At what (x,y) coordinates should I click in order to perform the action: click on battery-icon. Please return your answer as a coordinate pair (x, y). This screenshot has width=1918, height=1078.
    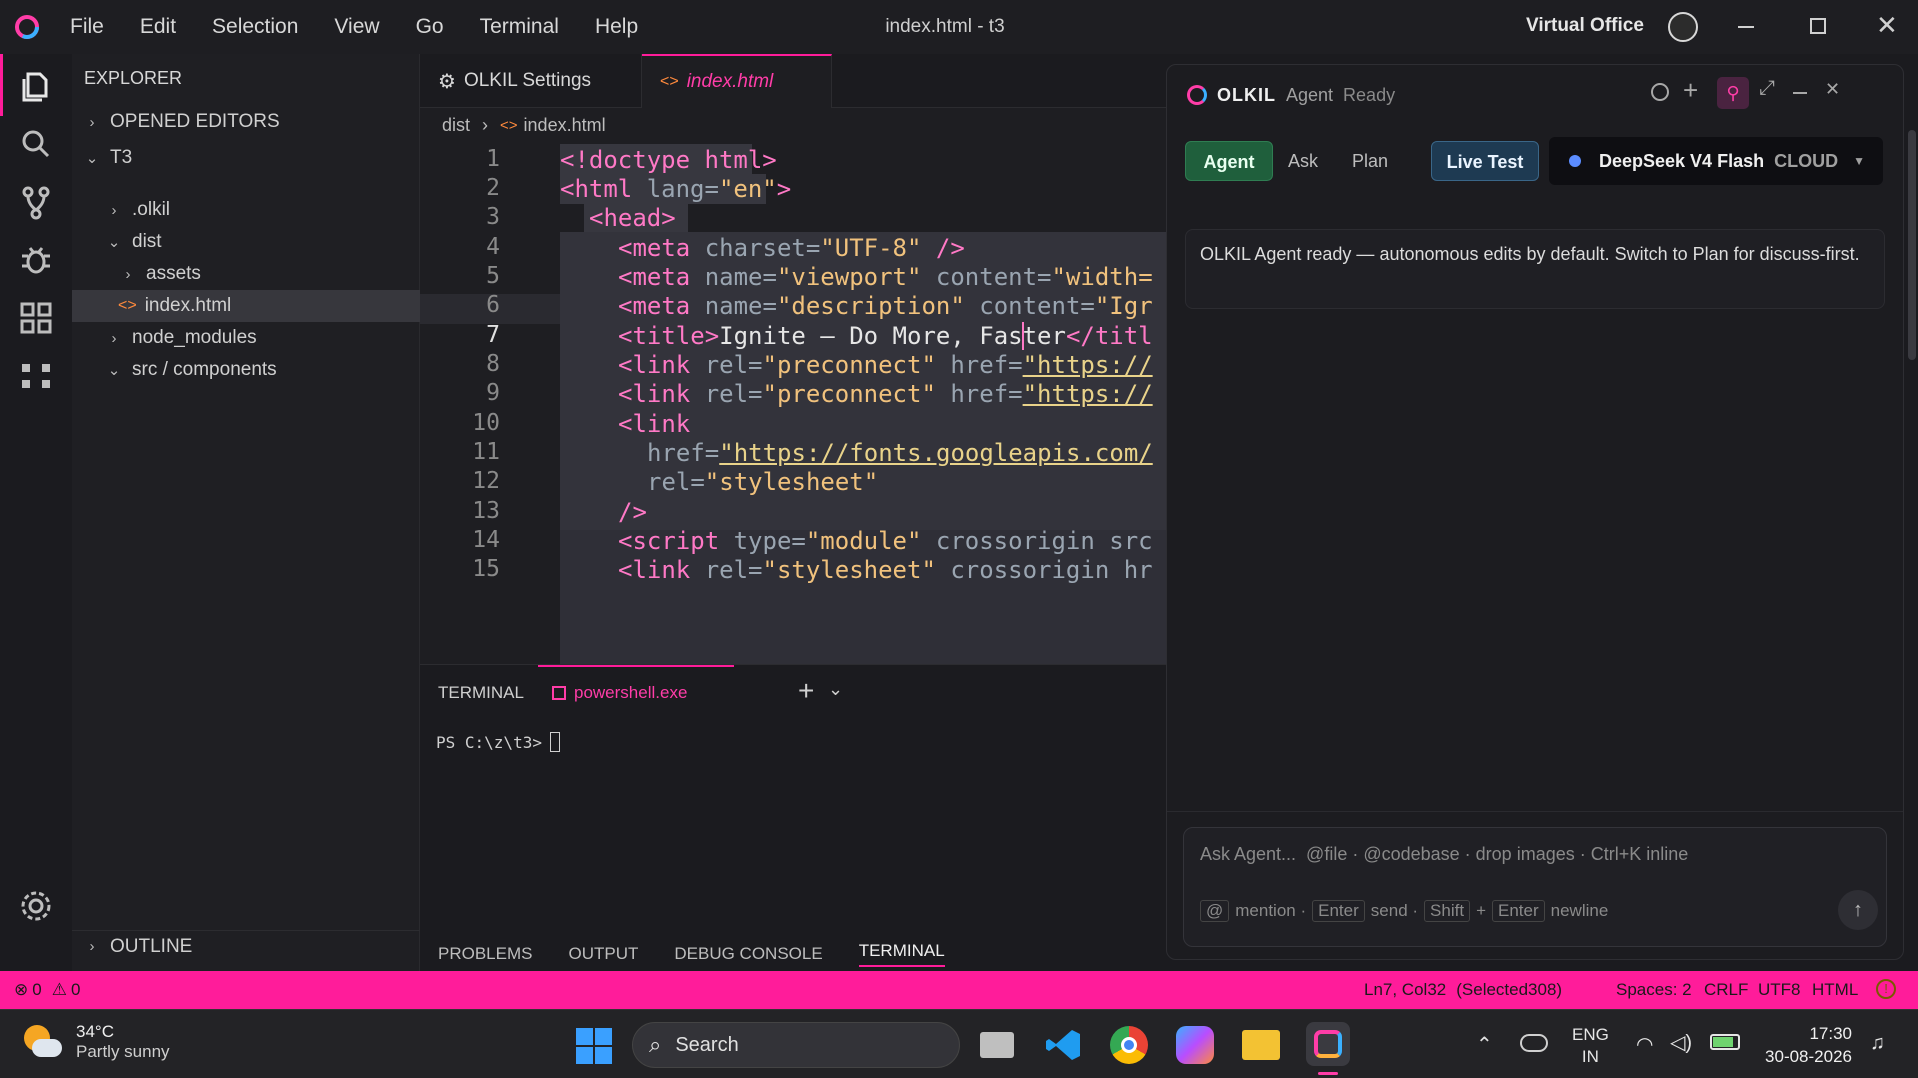
    Looking at the image, I should click on (1725, 1042).